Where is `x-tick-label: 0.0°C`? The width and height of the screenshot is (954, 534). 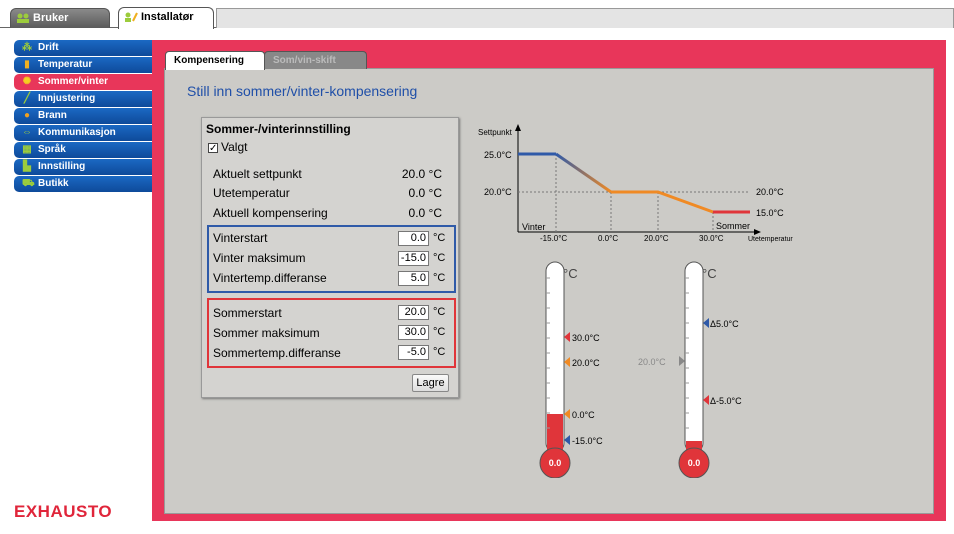
x-tick-label: 0.0°C is located at coordinates (608, 238).